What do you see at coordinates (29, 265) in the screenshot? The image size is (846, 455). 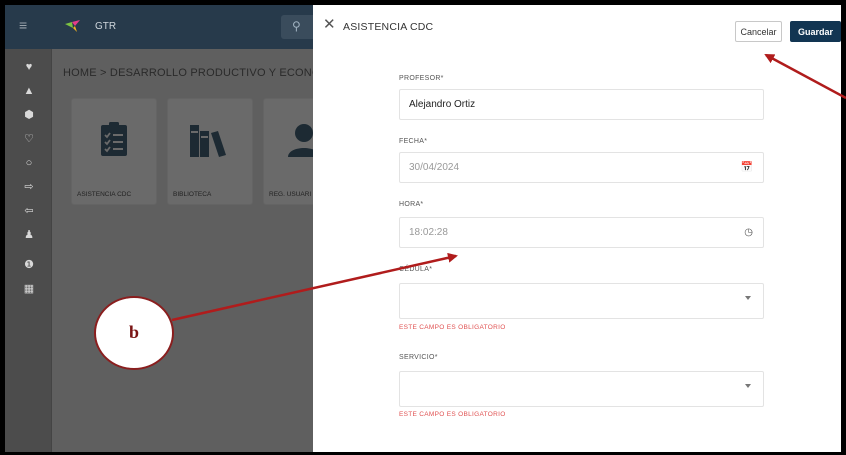 I see `info-icon: ❶` at bounding box center [29, 265].